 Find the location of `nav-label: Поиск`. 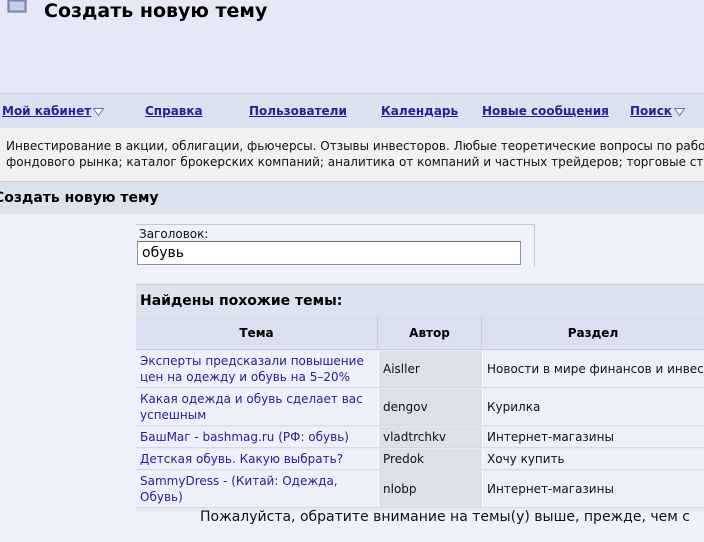

nav-label: Поиск is located at coordinates (651, 111).